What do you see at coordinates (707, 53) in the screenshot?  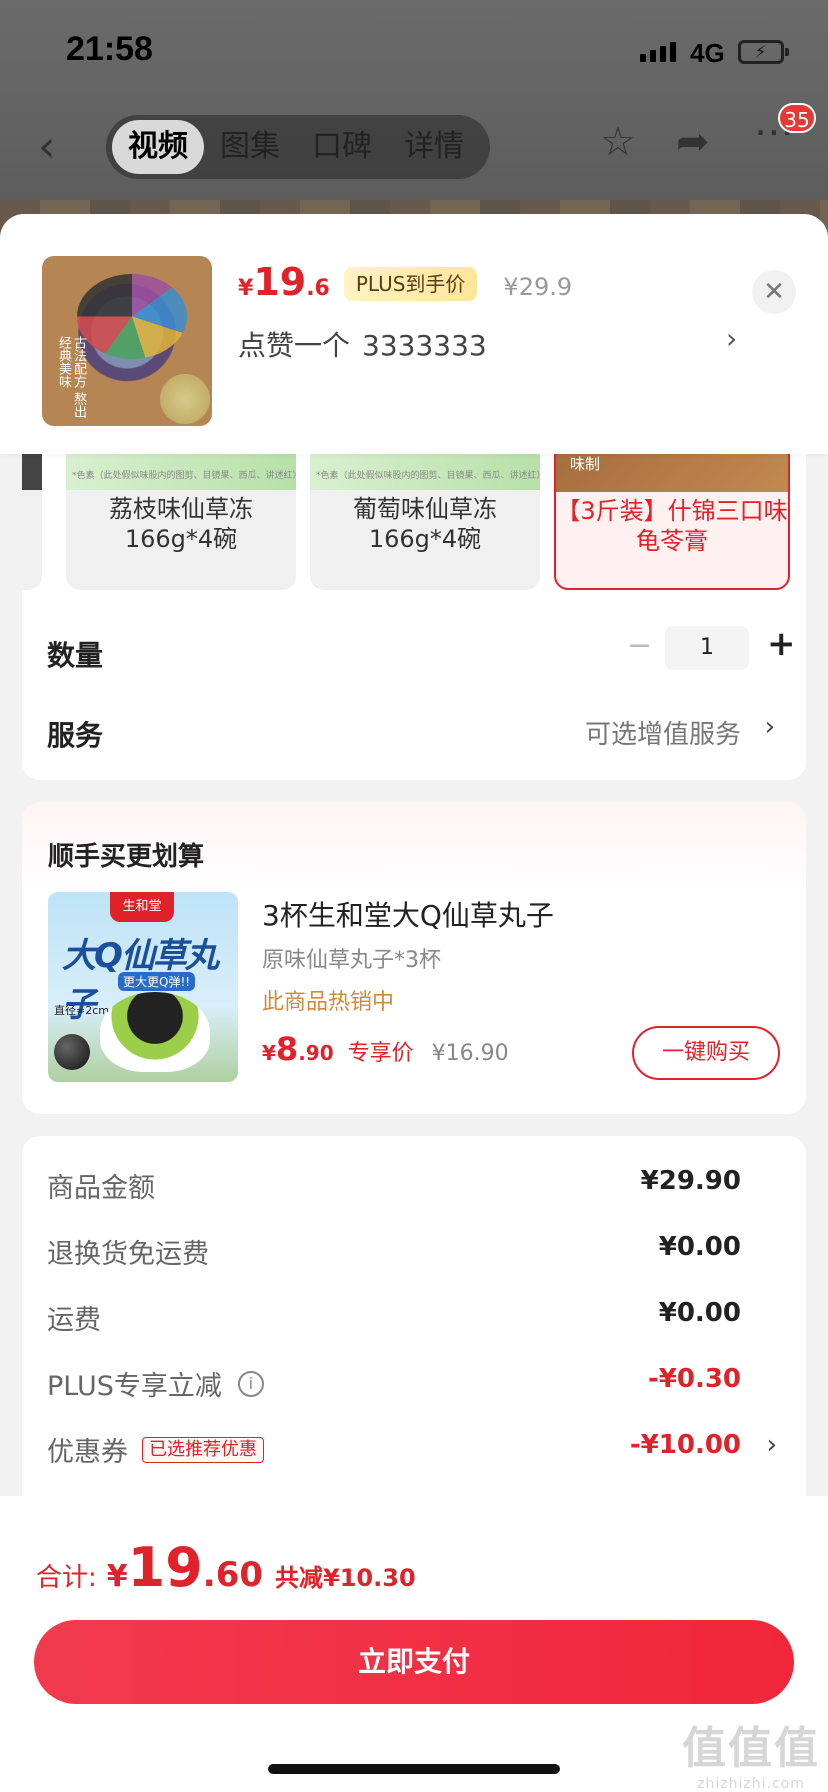 I see `network-label: 4G` at bounding box center [707, 53].